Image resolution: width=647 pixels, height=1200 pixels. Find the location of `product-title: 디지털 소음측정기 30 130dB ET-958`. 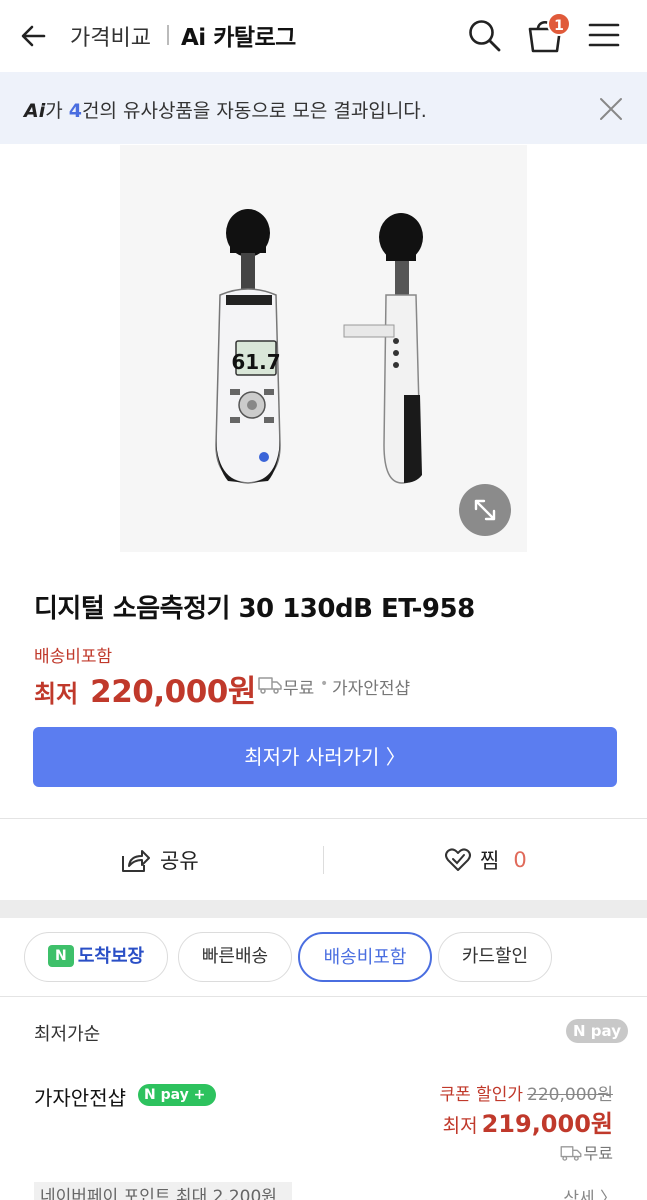

product-title: 디지털 소음측정기 30 130dB ET-958 is located at coordinates (254, 609).